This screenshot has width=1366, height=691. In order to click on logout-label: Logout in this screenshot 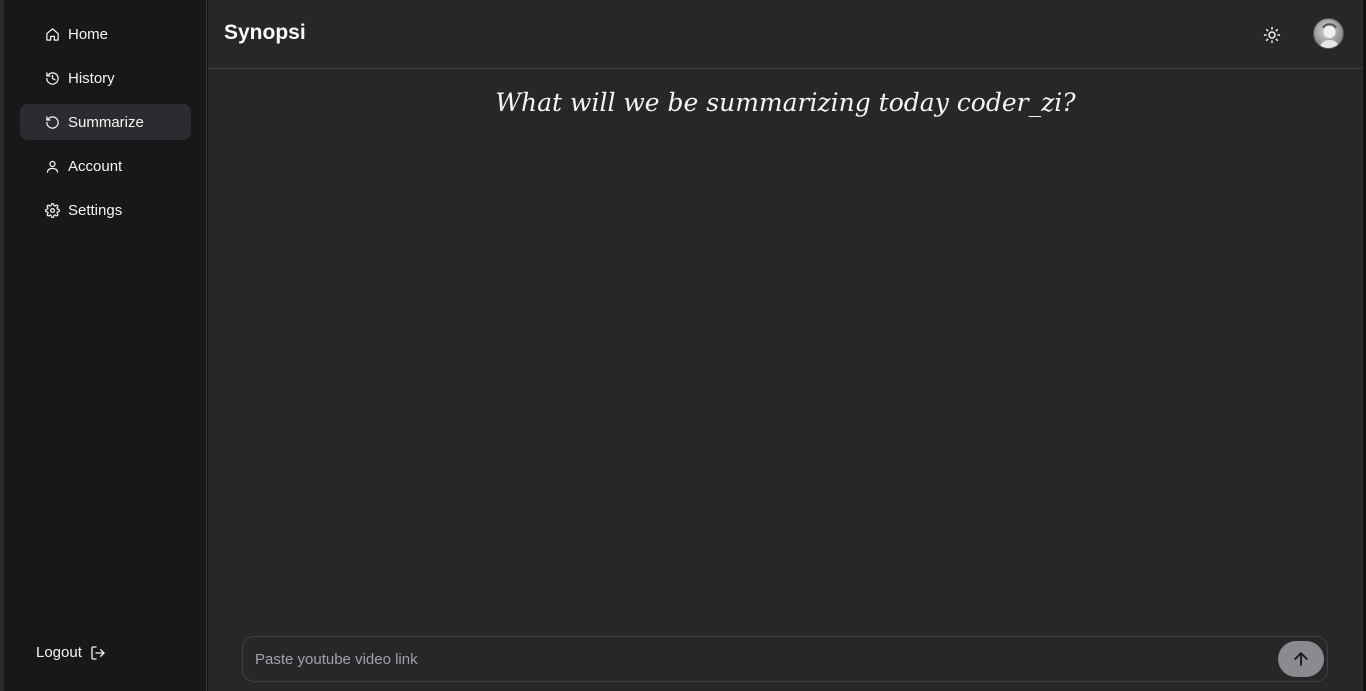, I will do `click(59, 652)`.